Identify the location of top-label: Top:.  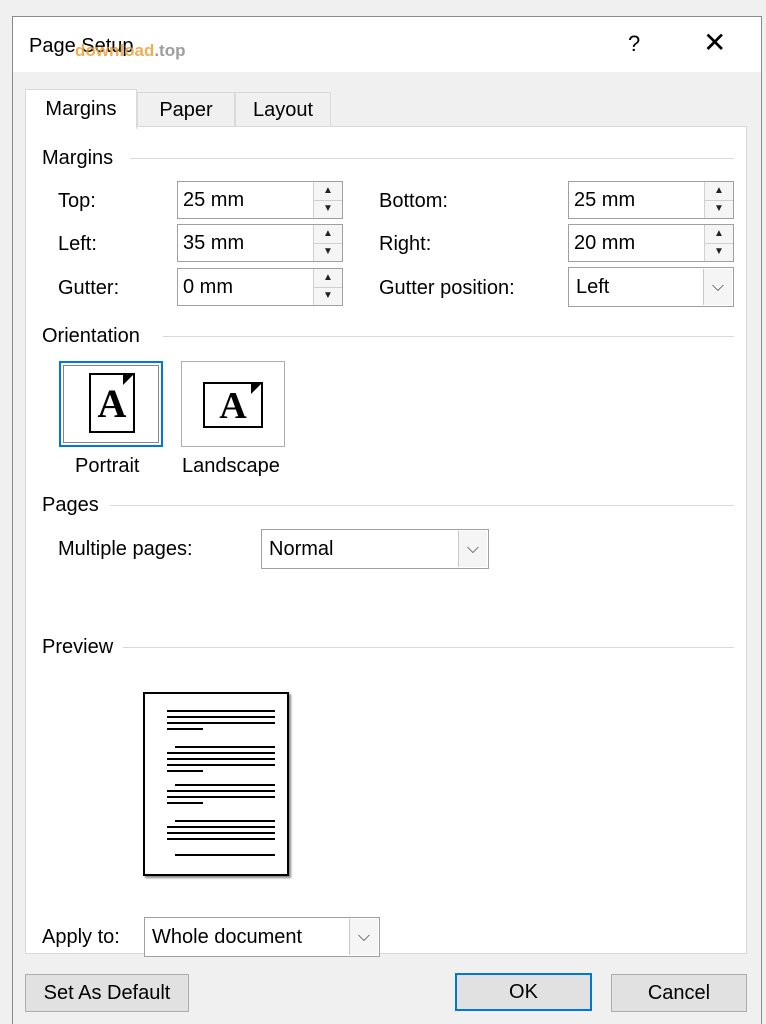
(77, 201).